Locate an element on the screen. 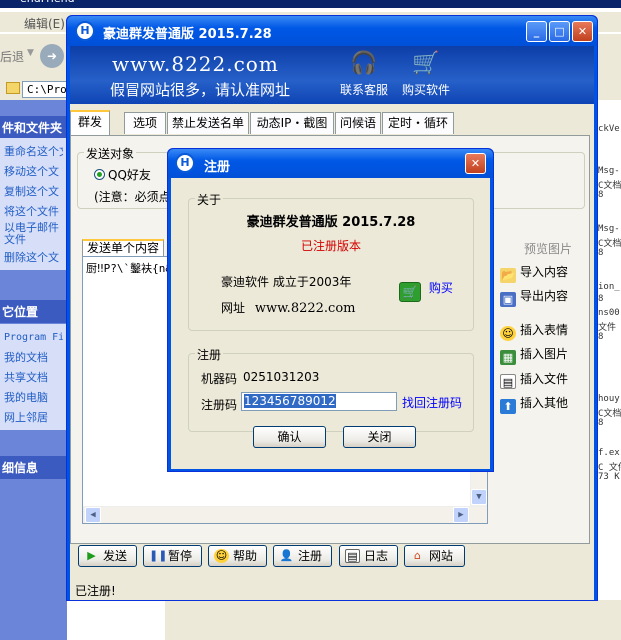  dialog-close-button: ✕ is located at coordinates (475, 163).